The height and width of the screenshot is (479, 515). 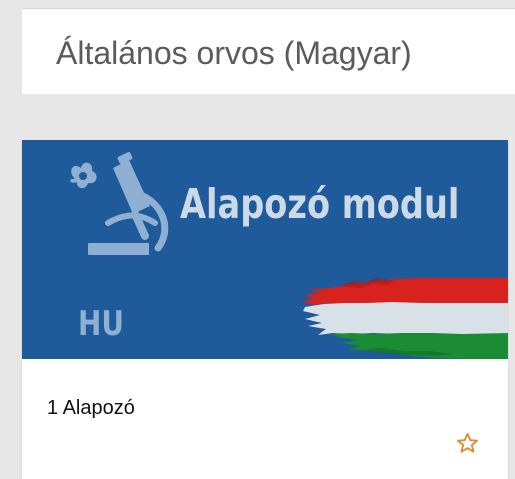 What do you see at coordinates (234, 53) in the screenshot?
I see `page-title: Általános orvos (Magyar)` at bounding box center [234, 53].